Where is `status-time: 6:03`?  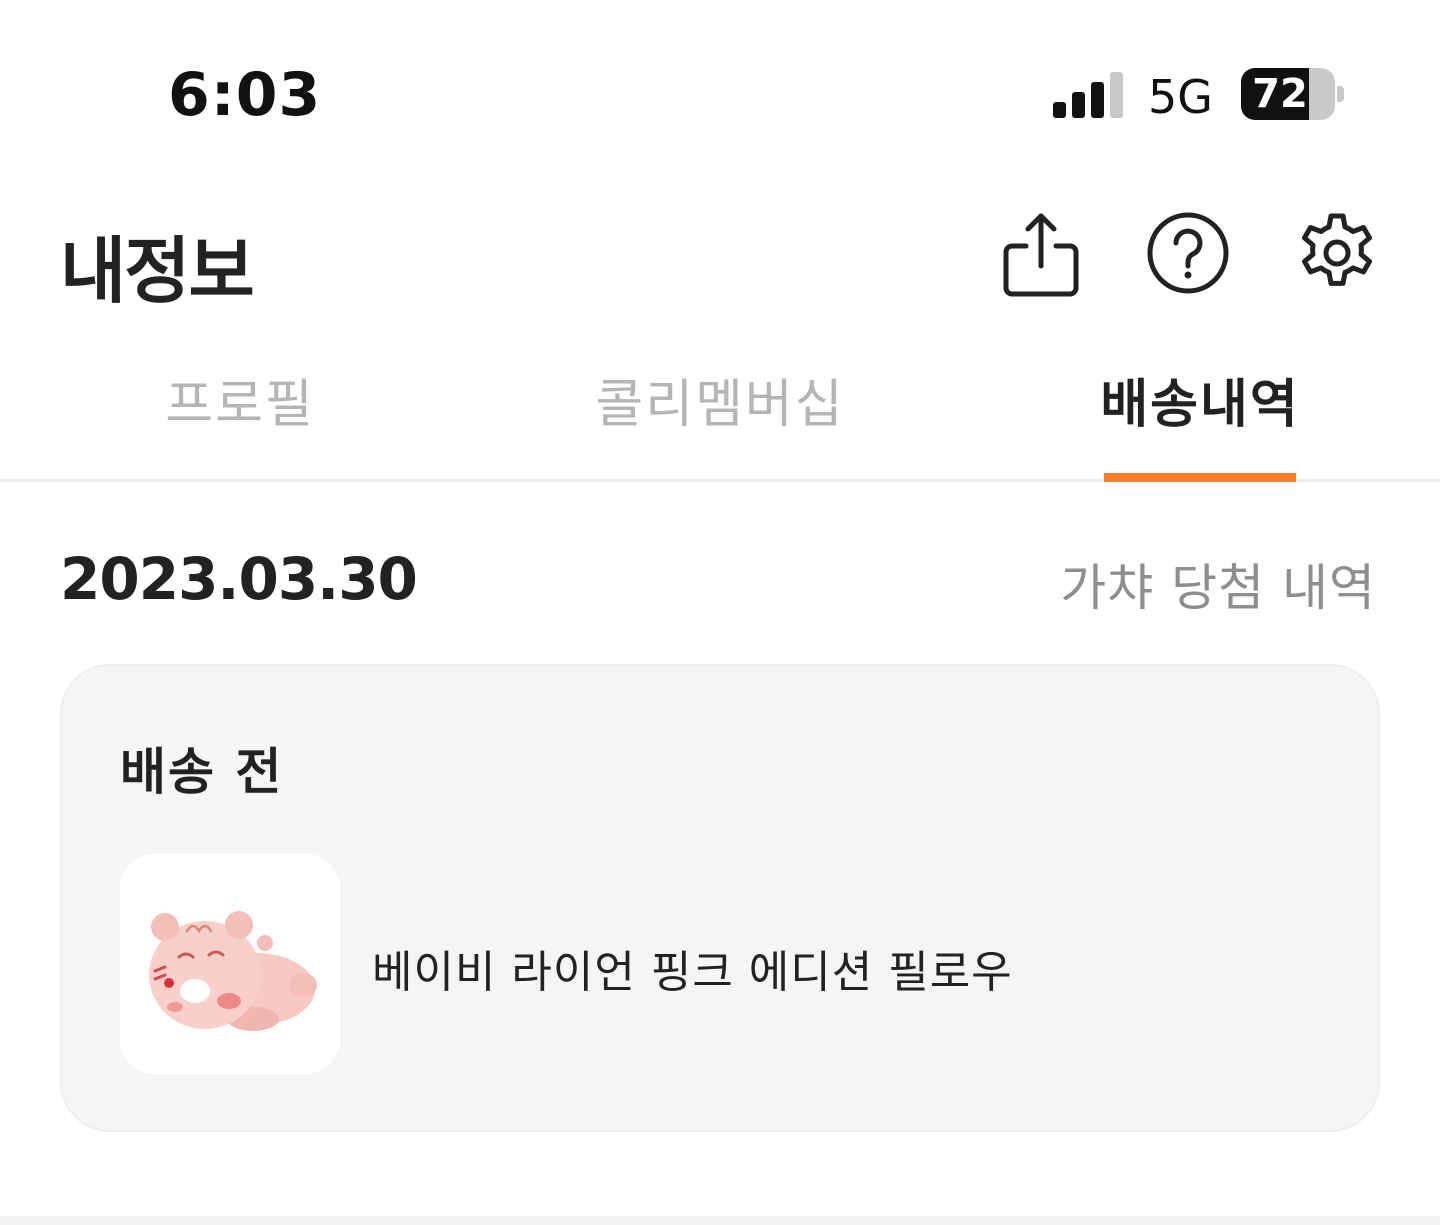
status-time: 6:03 is located at coordinates (245, 95).